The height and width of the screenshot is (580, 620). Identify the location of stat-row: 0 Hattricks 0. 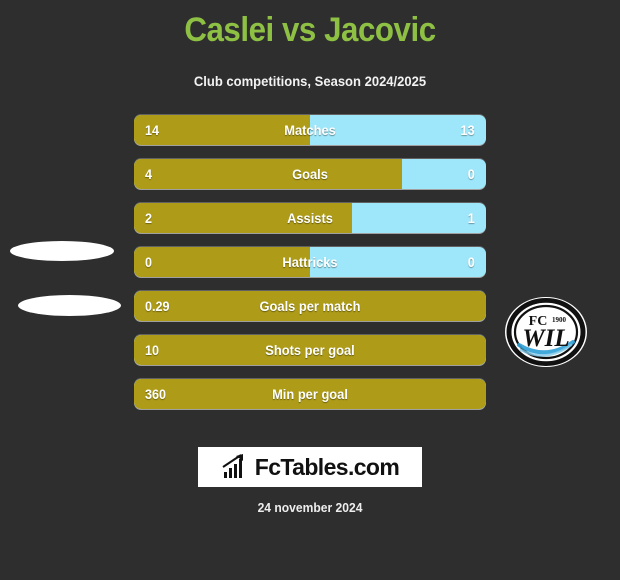
(310, 262).